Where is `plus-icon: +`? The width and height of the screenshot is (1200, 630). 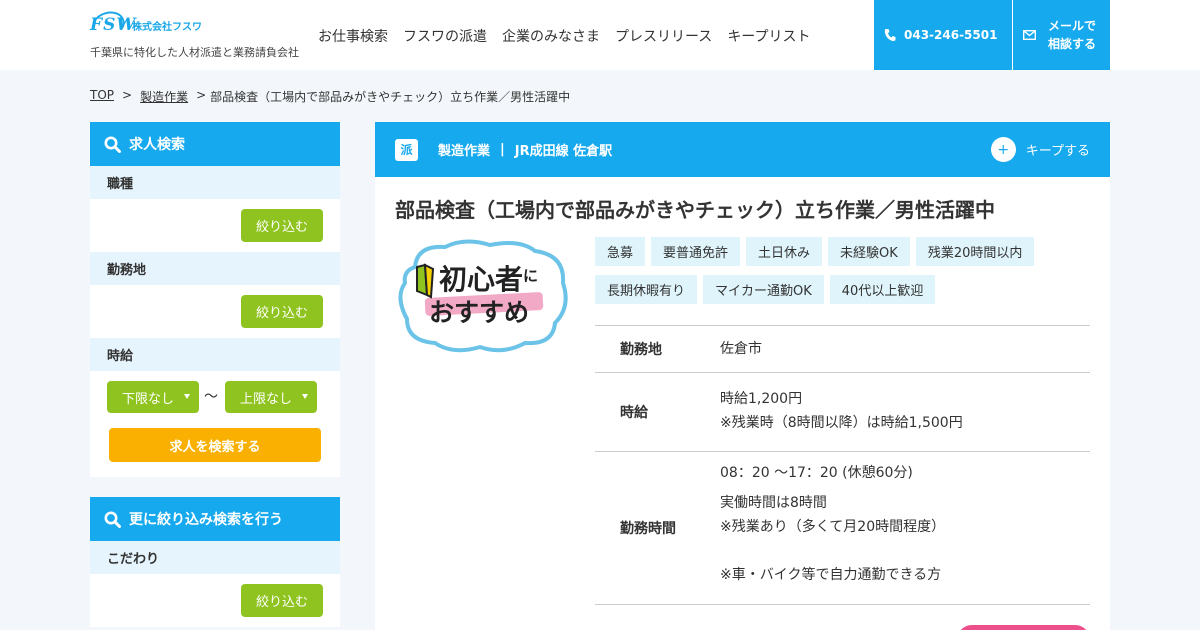 plus-icon: + is located at coordinates (1003, 149).